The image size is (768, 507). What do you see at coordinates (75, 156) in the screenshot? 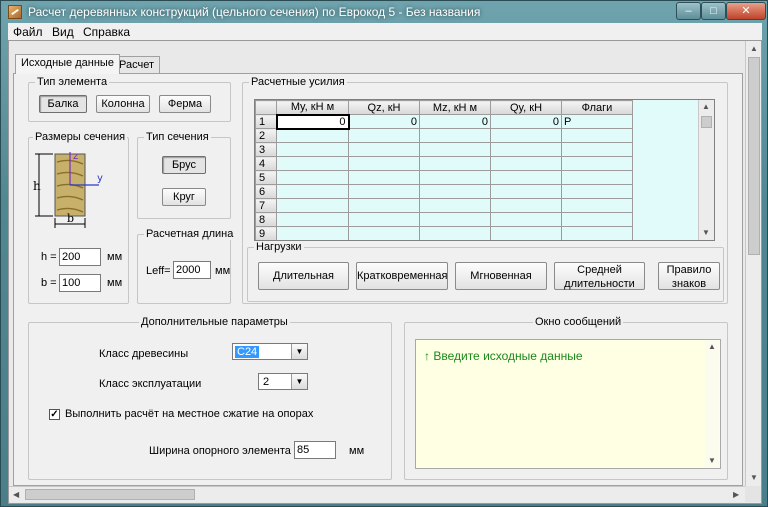
I see `z-axis-label: z` at bounding box center [75, 156].